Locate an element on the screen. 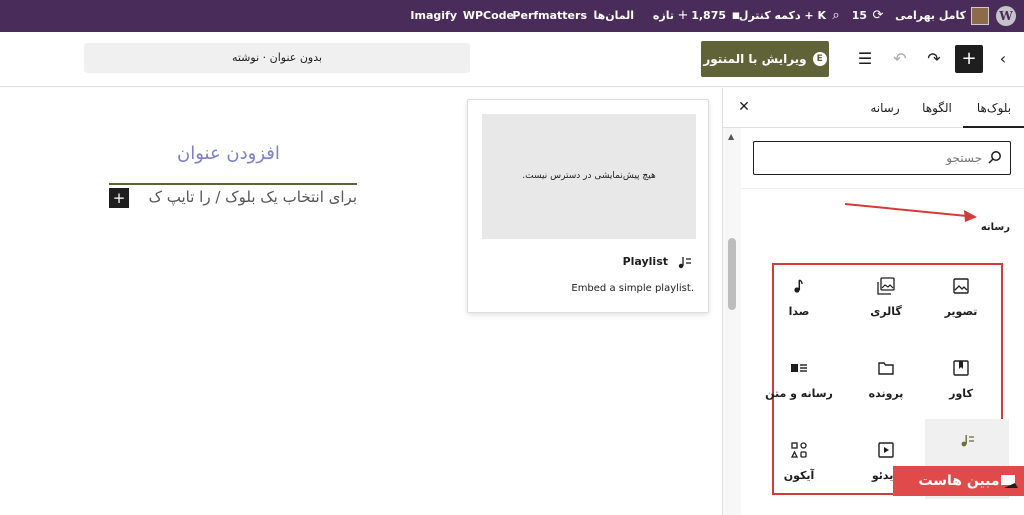 The image size is (1024, 515). undo-icon: ↶ is located at coordinates (900, 59).